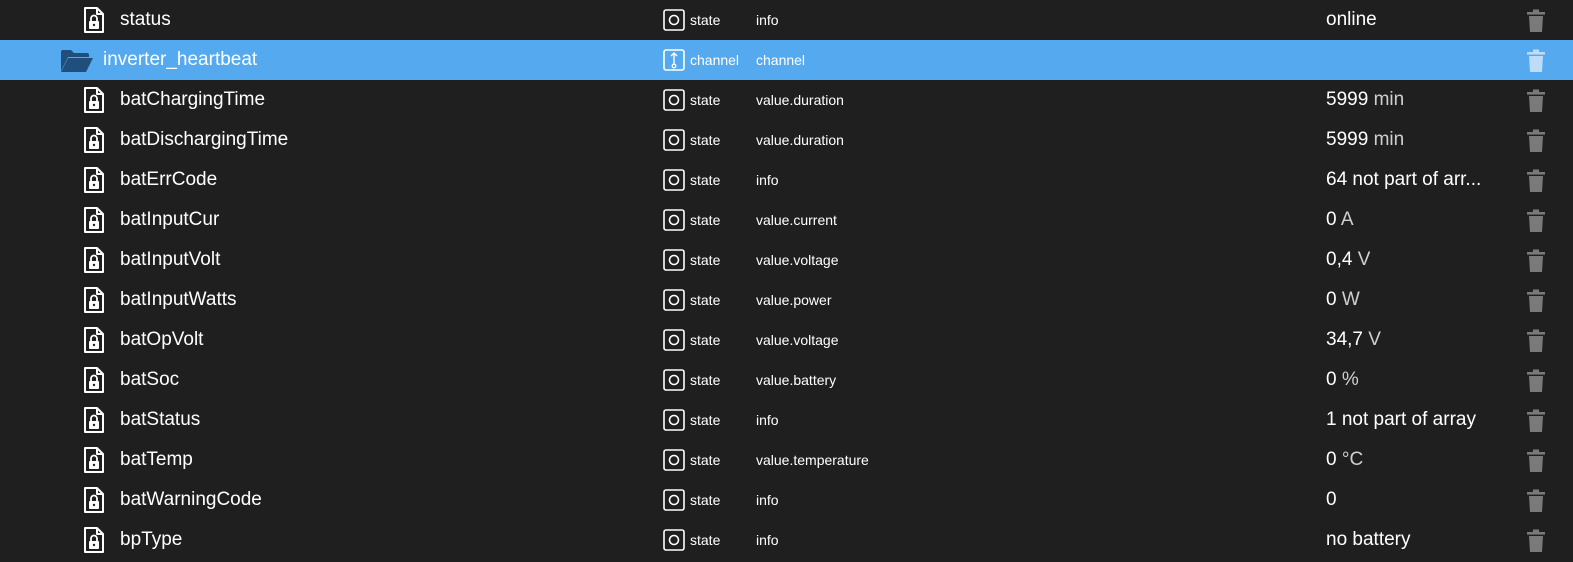 Image resolution: width=1573 pixels, height=562 pixels. What do you see at coordinates (1347, 99) in the screenshot?
I see `value-text: 5999` at bounding box center [1347, 99].